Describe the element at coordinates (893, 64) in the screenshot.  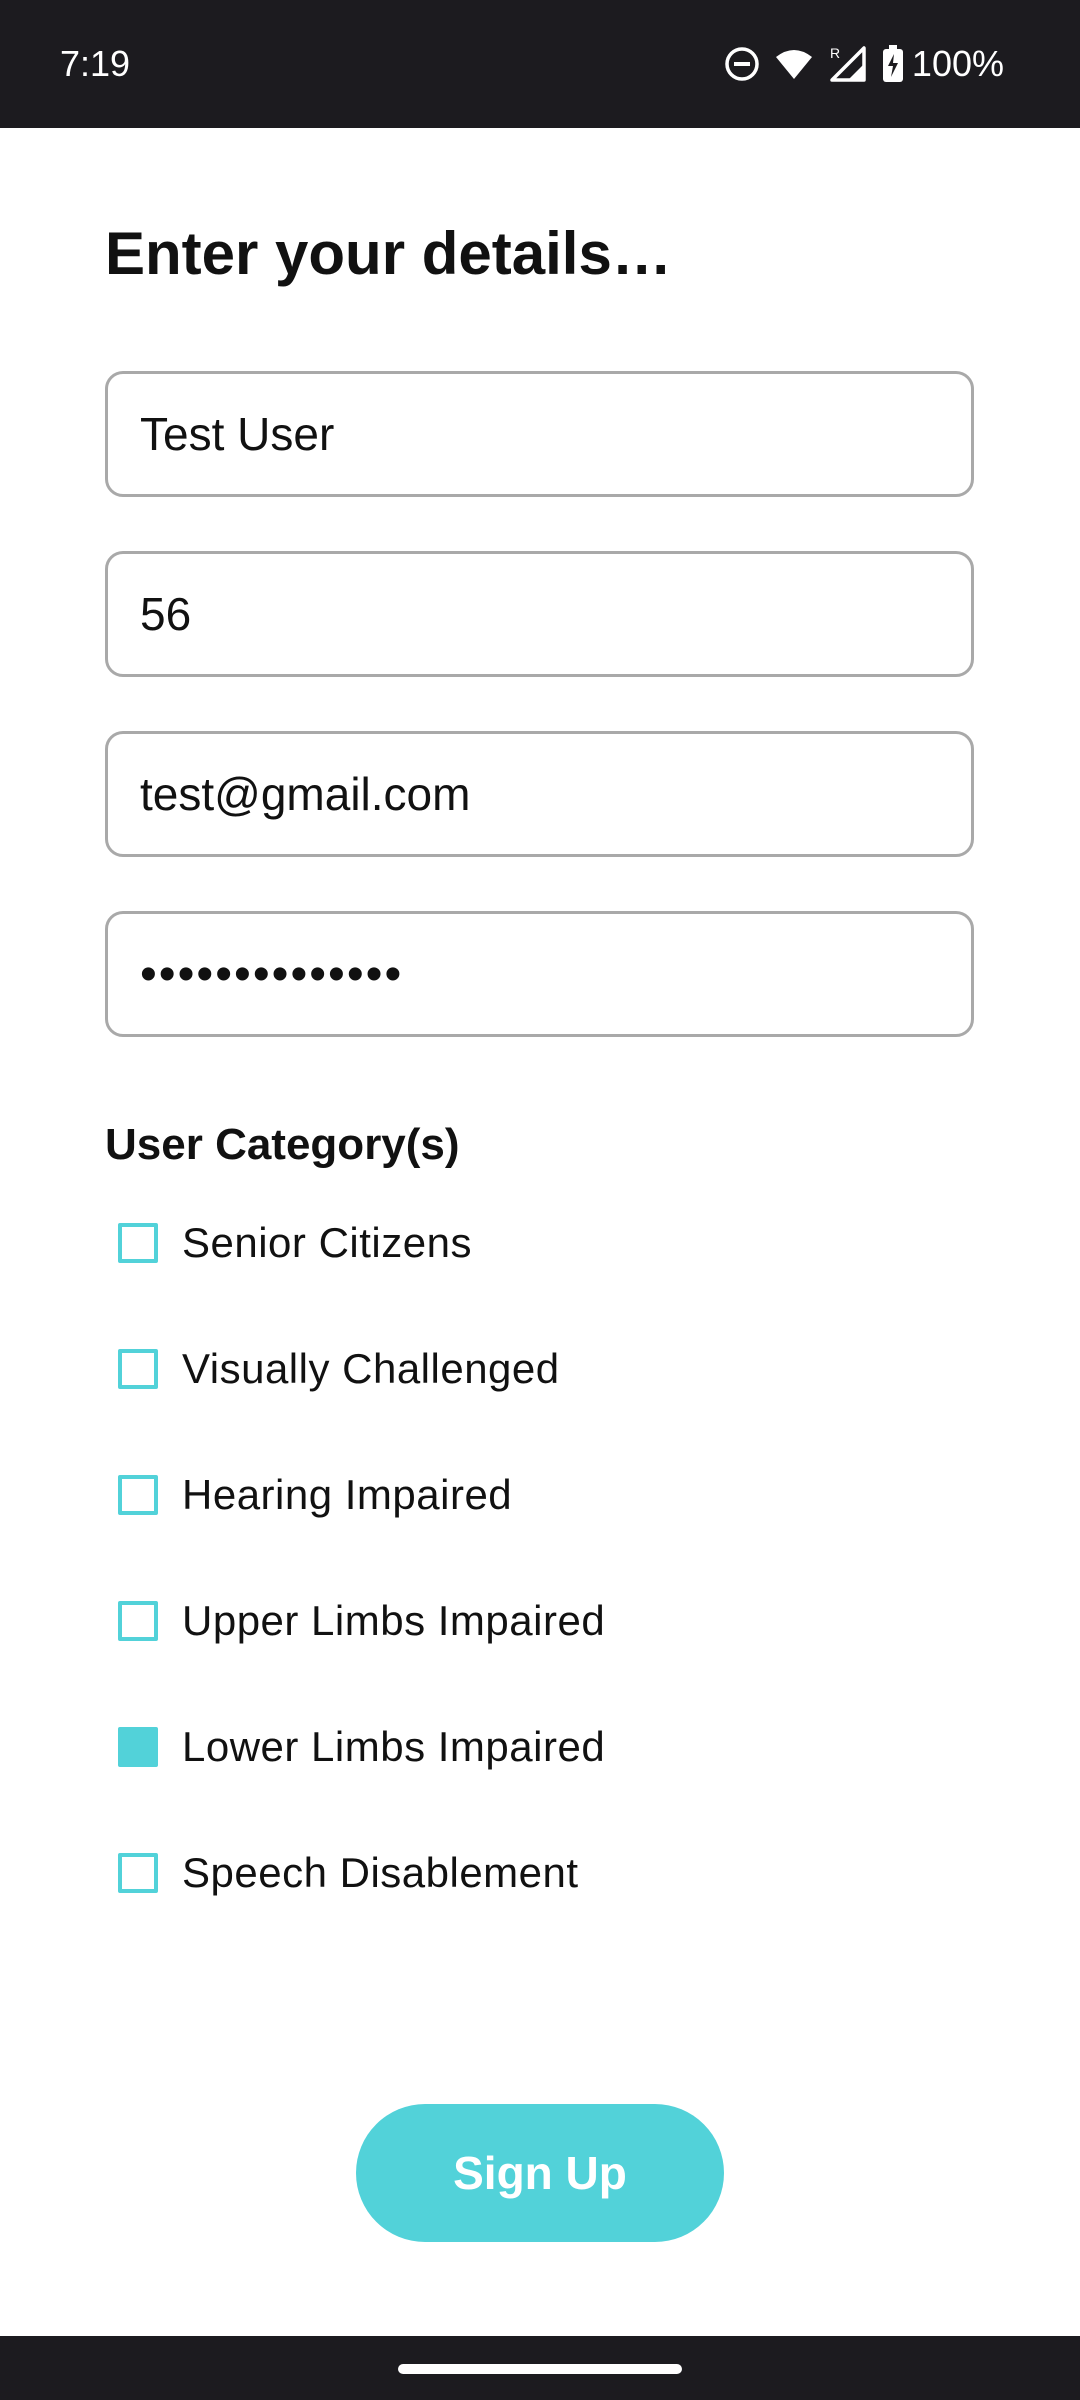
I see `battery-charging-icon` at that location.